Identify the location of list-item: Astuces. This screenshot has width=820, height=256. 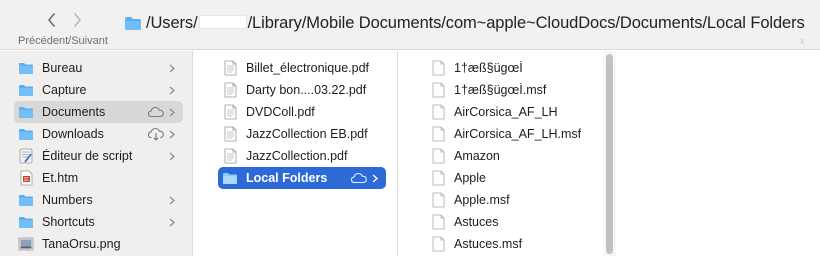
(516, 222).